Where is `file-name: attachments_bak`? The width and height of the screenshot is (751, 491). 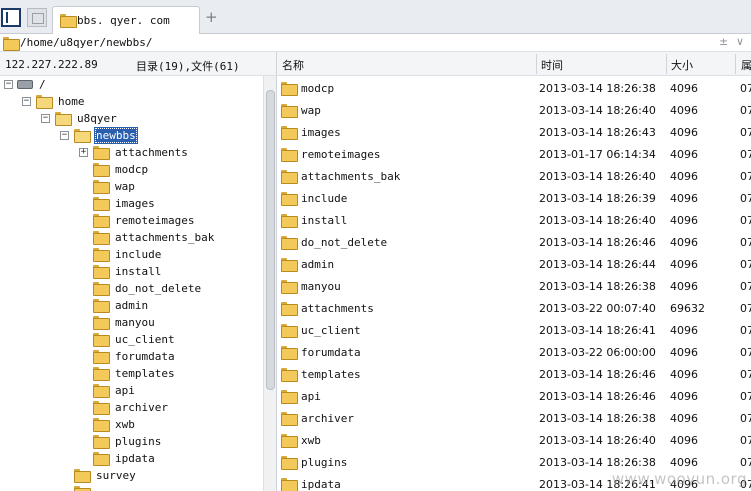
file-name: attachments_bak is located at coordinates (351, 176).